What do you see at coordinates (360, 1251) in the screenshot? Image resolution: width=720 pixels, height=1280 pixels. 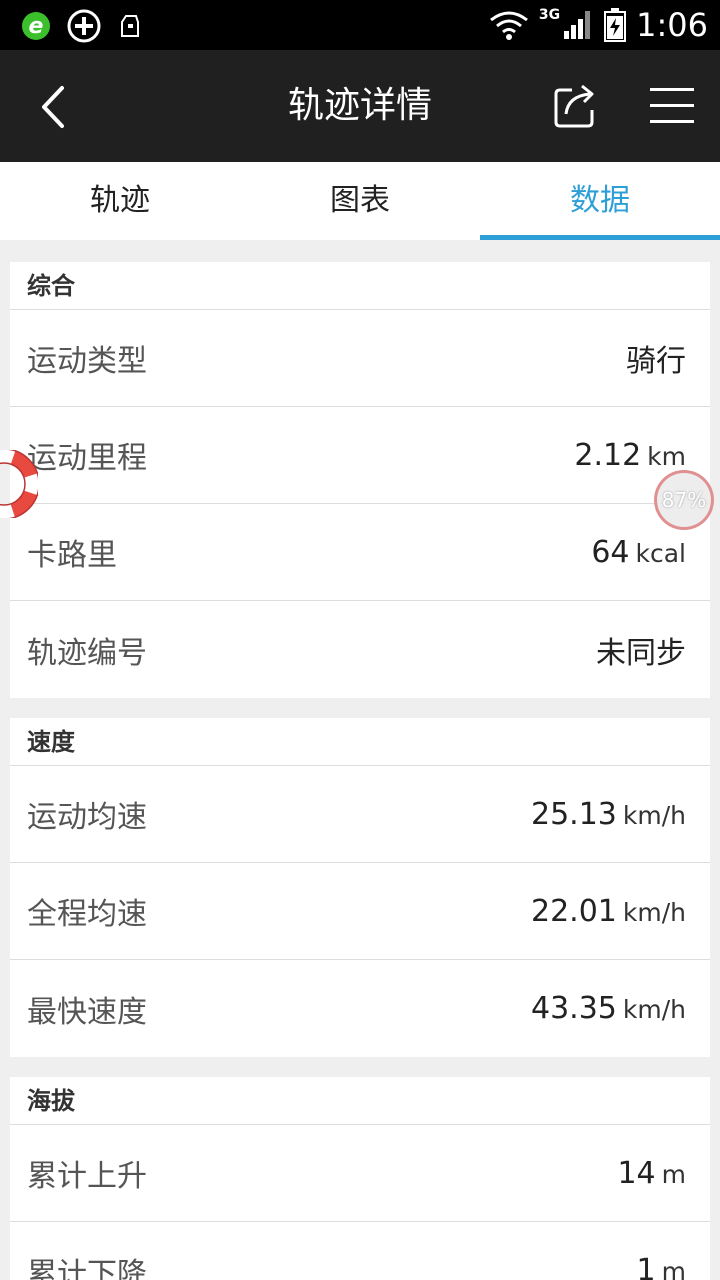 I see `list-item: 累计下降 1m` at bounding box center [360, 1251].